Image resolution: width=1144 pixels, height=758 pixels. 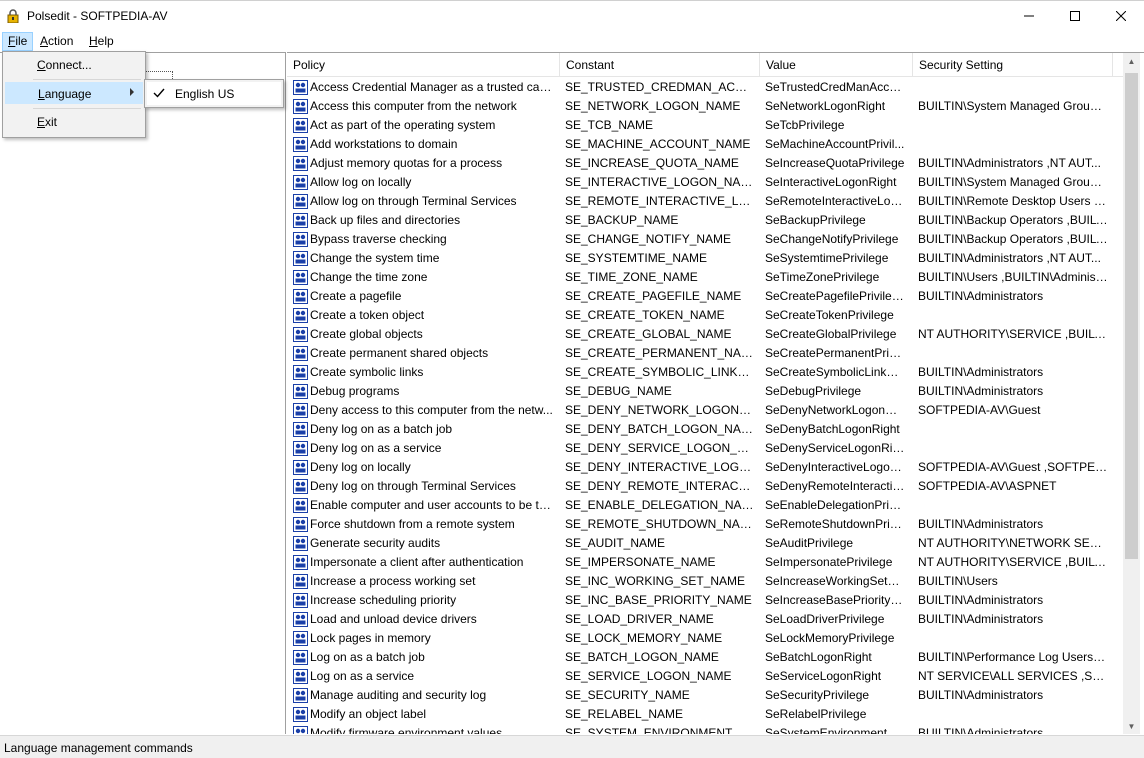 What do you see at coordinates (56, 41) in the screenshot?
I see `menu-action: Action` at bounding box center [56, 41].